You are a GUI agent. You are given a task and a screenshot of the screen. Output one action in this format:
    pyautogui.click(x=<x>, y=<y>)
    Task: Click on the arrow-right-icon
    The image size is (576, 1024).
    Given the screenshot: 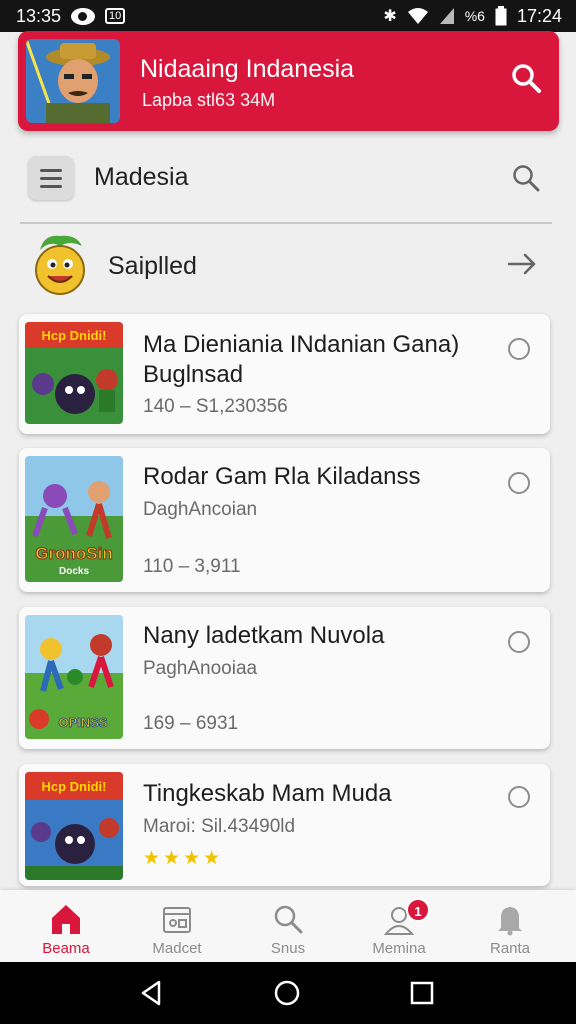 What is the action you would take?
    pyautogui.click(x=522, y=264)
    